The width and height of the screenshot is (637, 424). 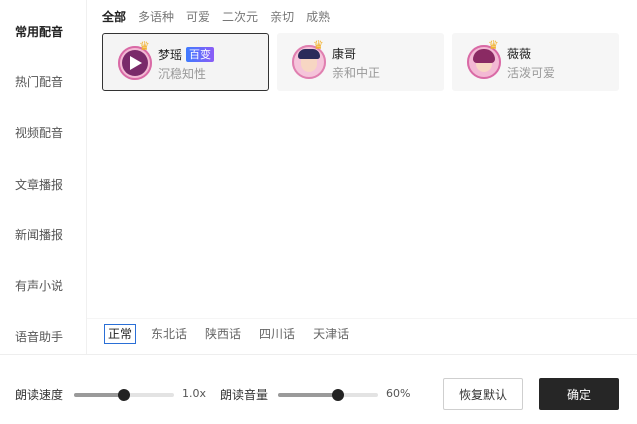 I want to click on voice-card-mengyao: ♛ 梦瑶 百变 沉稳知性, so click(x=185, y=62).